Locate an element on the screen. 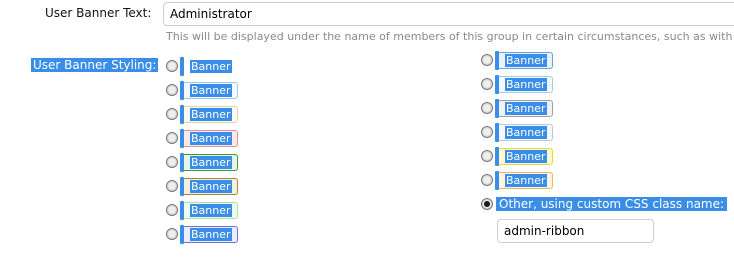 The image size is (734, 269). left-banner-label-1: Banner is located at coordinates (211, 66).